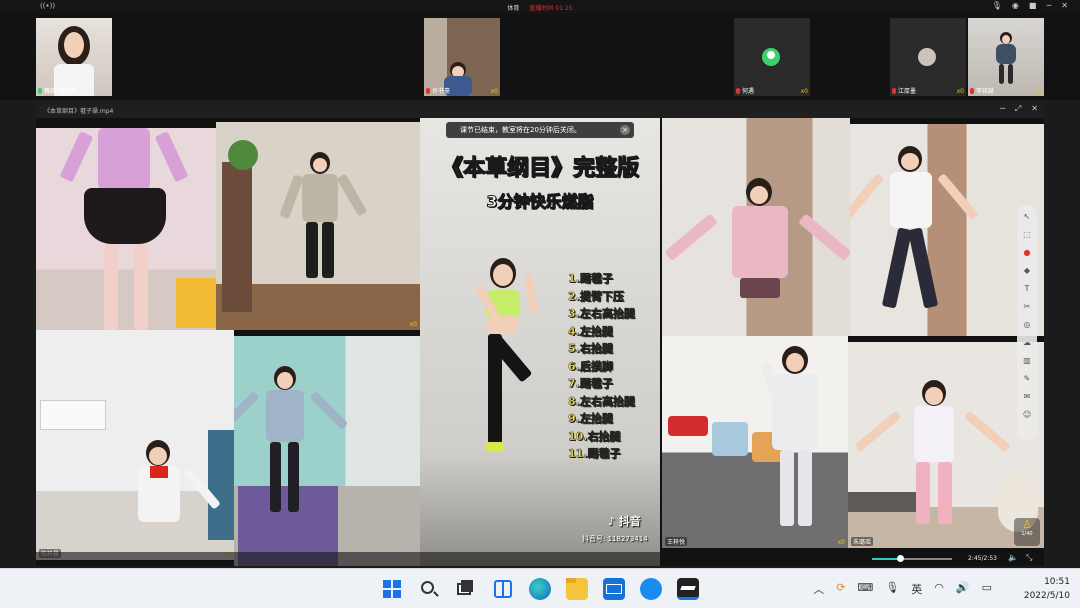 This screenshot has height=608, width=1080. I want to click on top-bar-center: 体育 直播时间 01:25, so click(540, 7).